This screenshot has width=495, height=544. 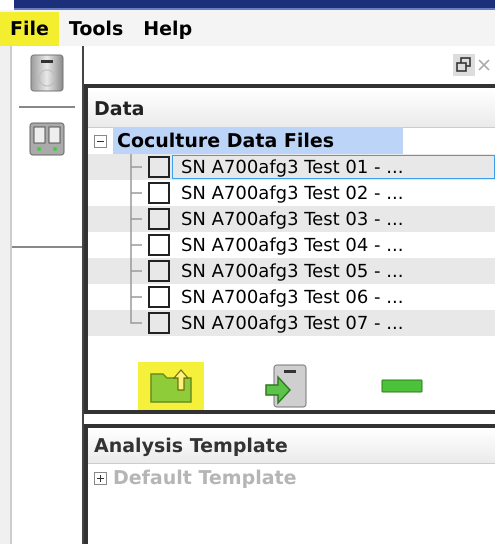 I want to click on drive-icon, so click(x=47, y=73).